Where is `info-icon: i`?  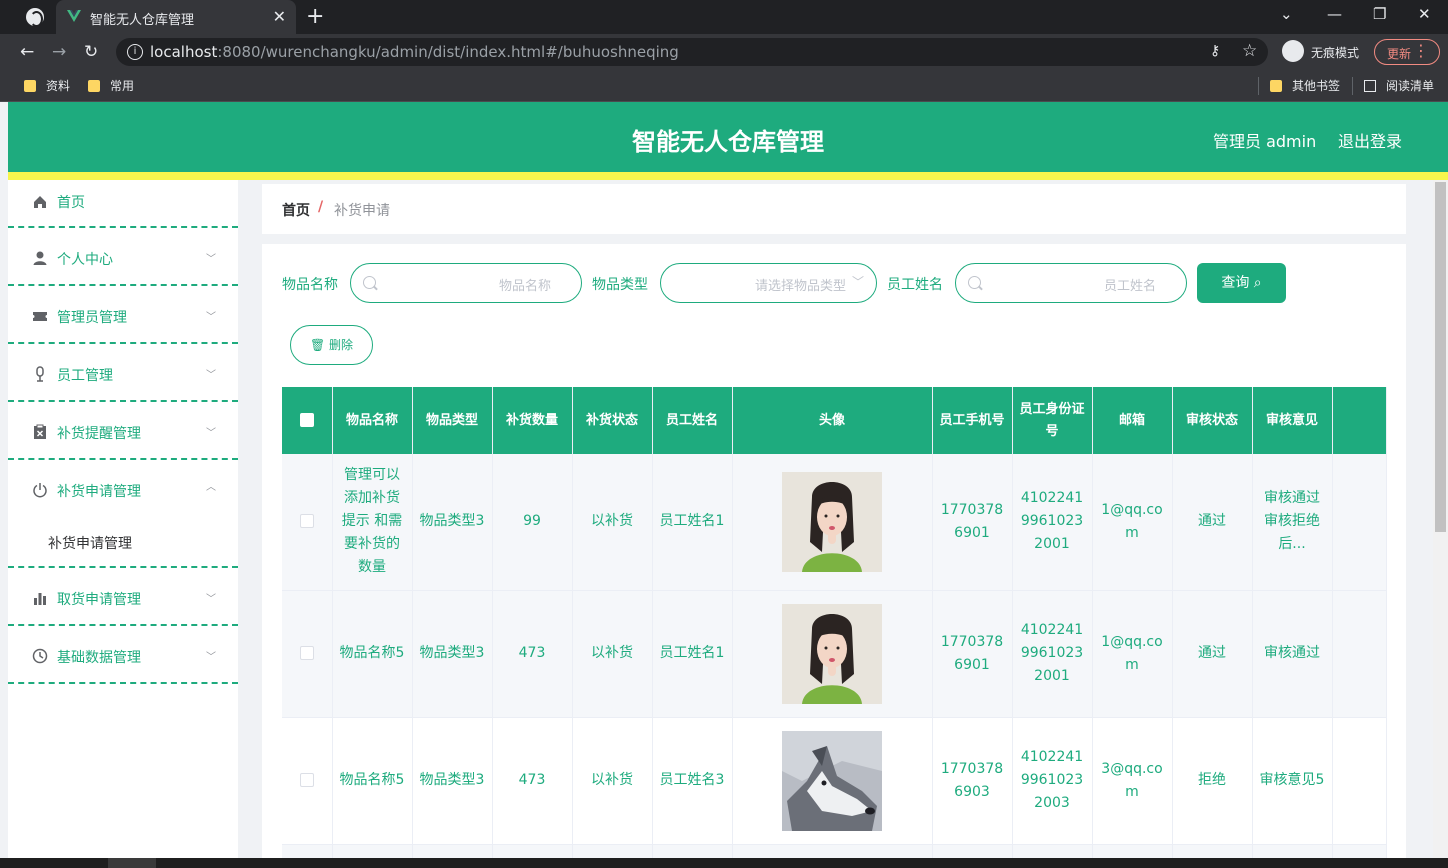 info-icon: i is located at coordinates (135, 52).